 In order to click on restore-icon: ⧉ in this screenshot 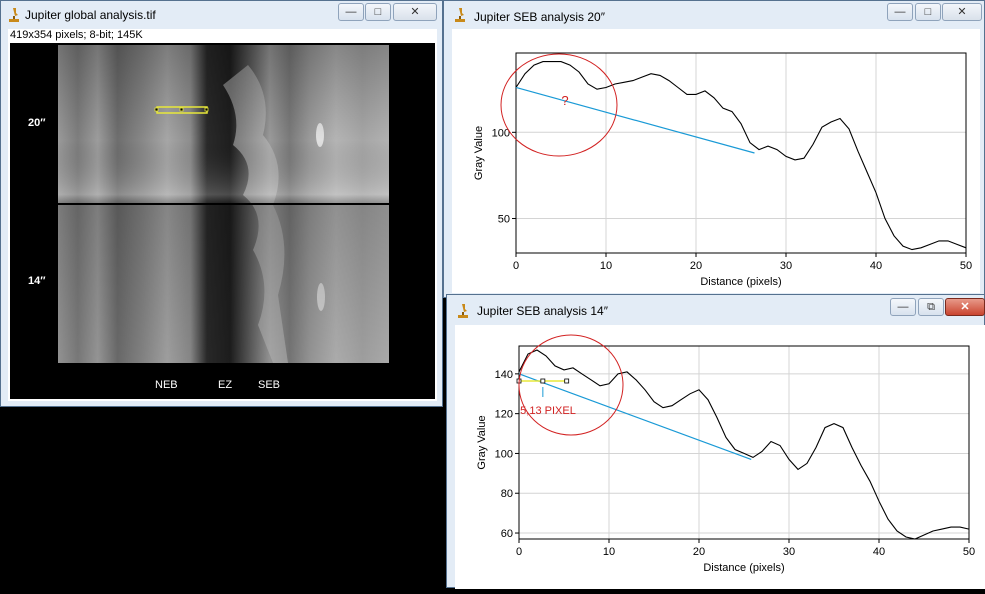, I will do `click(931, 307)`.